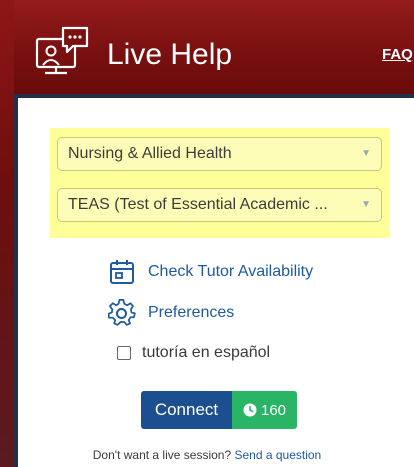 Image resolution: width=414 pixels, height=467 pixels. I want to click on spanish-tutoring-checkbox, so click(124, 353).